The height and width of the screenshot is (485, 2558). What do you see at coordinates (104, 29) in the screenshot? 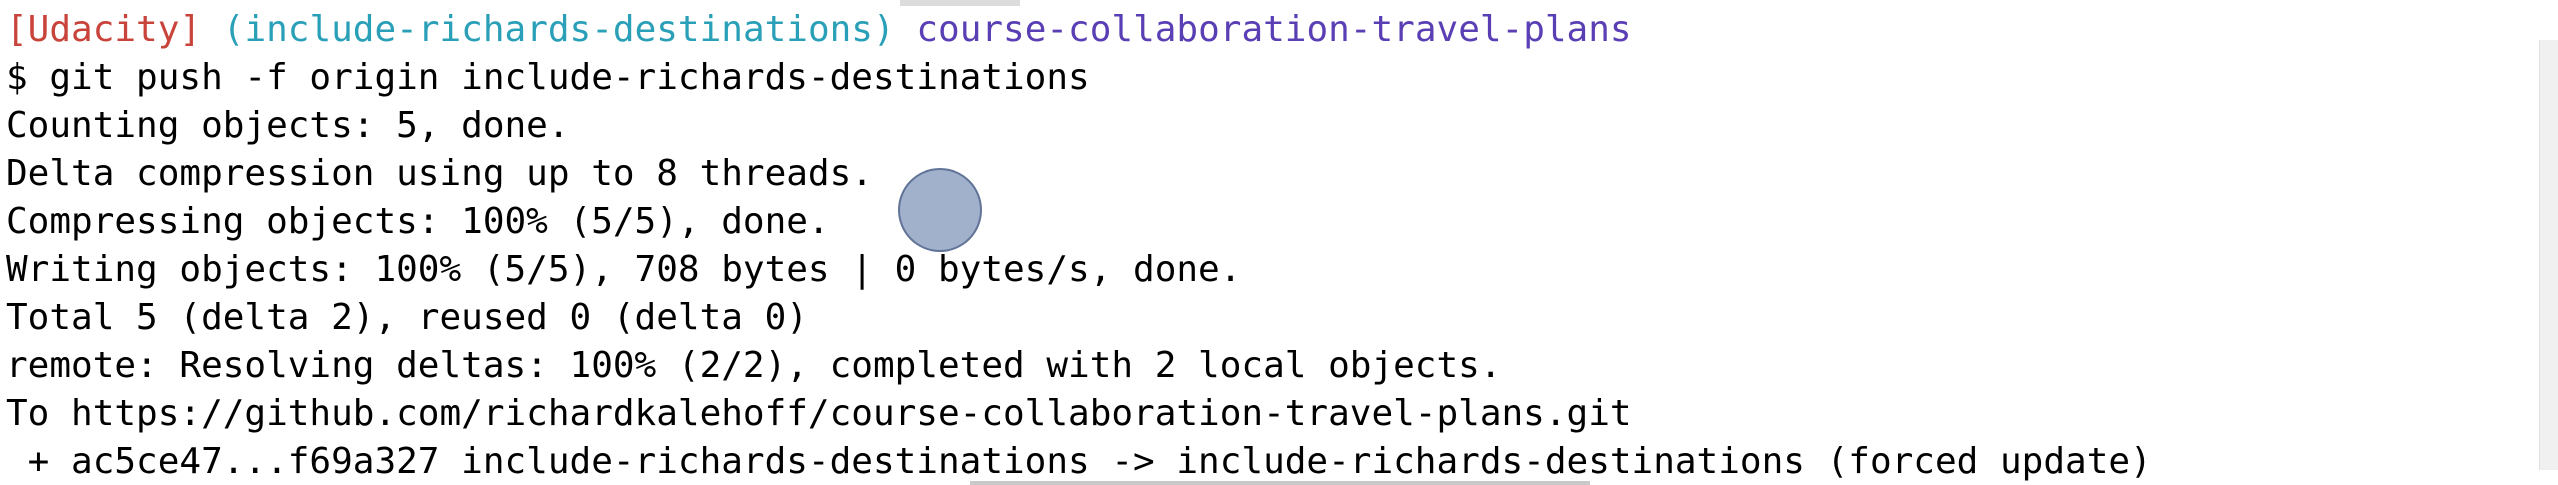
I see `prompt-user: [Udacity]` at bounding box center [104, 29].